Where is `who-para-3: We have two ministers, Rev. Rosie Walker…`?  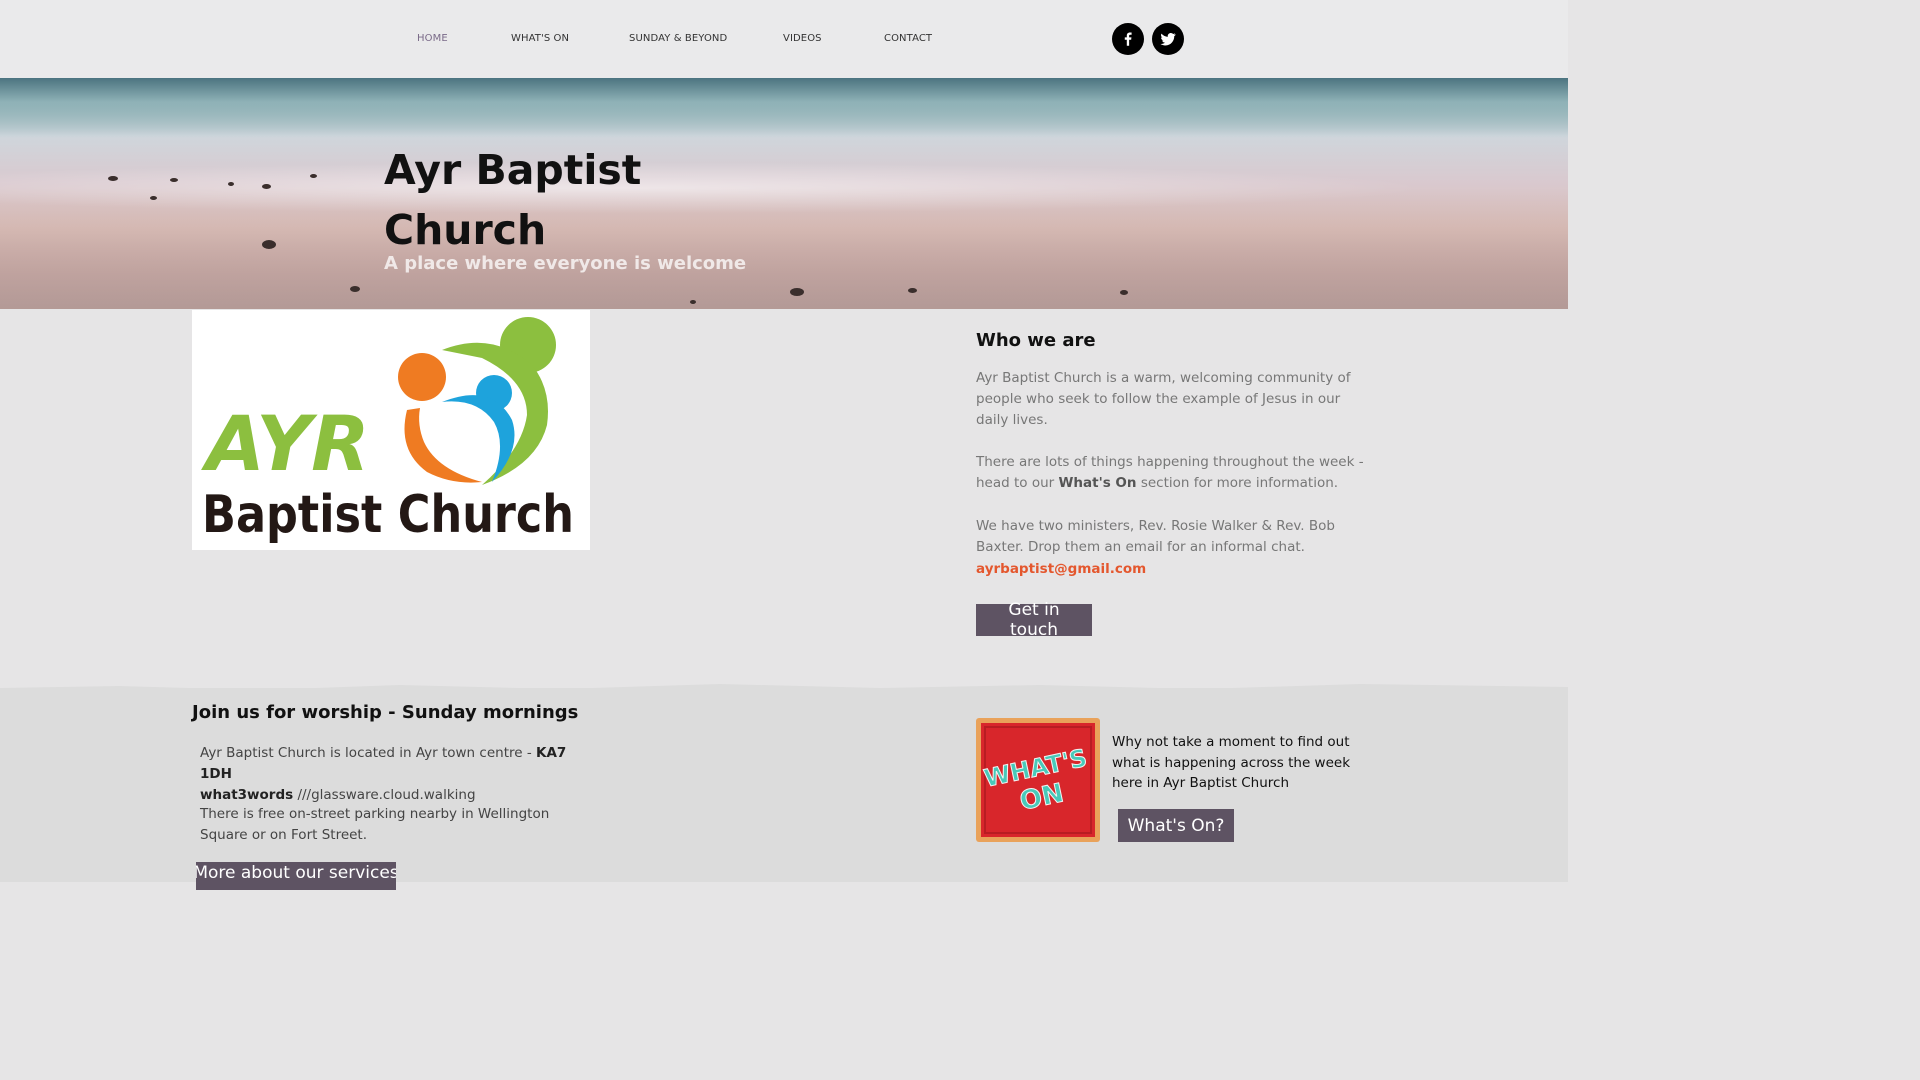 who-para-3: We have two ministers, Rev. Rosie Walker… is located at coordinates (1155, 536).